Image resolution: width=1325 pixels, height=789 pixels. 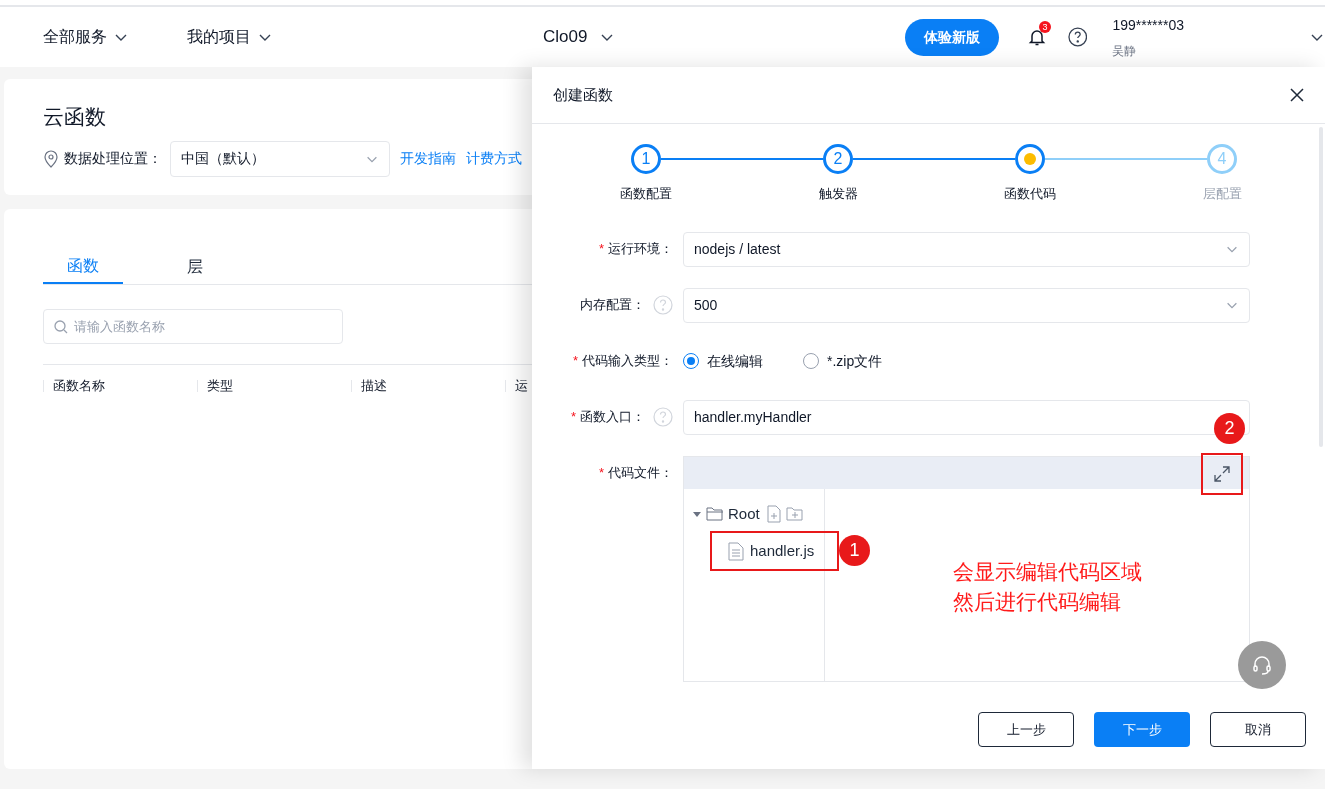 I want to click on step-label: 函数代码, so click(x=1030, y=194).